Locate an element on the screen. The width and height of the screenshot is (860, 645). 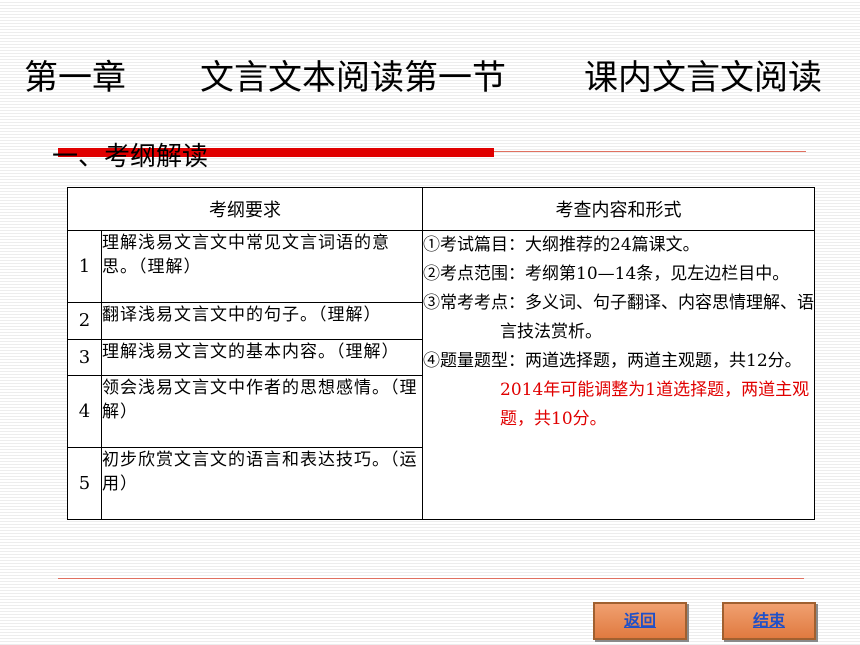
content-paragraph-3: ③常考考点：多义词、句子翻译、内容思情理解、语言技法赏析。 is located at coordinates (618, 317).